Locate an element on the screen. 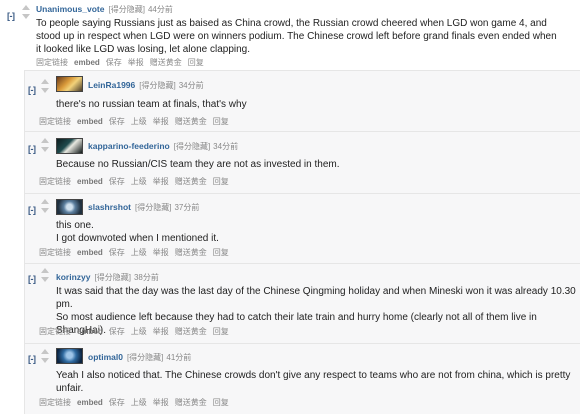 The image size is (580, 414). comment-buttons: 固定链接 embed 保存 举报 赠送黄金 回复 is located at coordinates (123, 62).